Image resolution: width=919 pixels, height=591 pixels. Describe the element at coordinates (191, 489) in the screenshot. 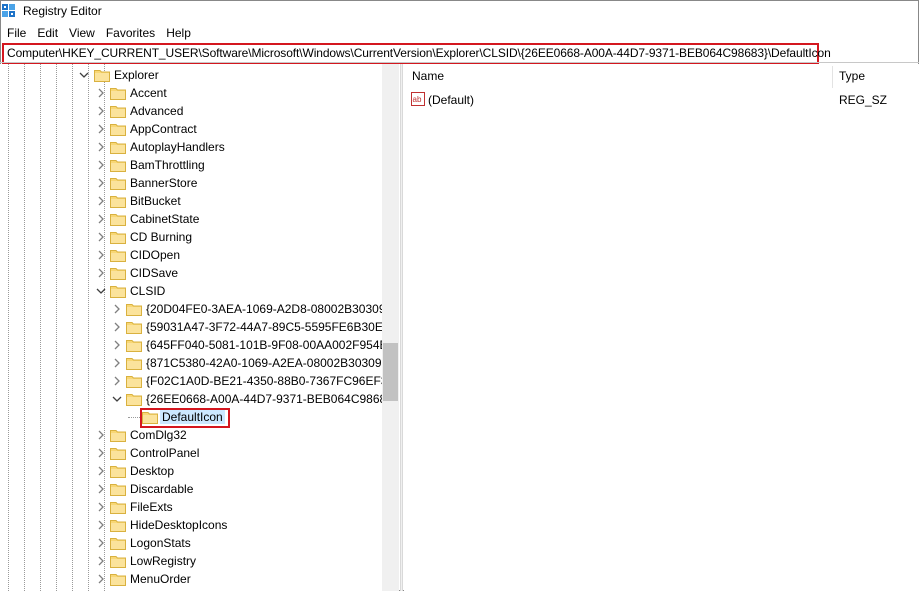

I see `tree-item: Discardable` at that location.